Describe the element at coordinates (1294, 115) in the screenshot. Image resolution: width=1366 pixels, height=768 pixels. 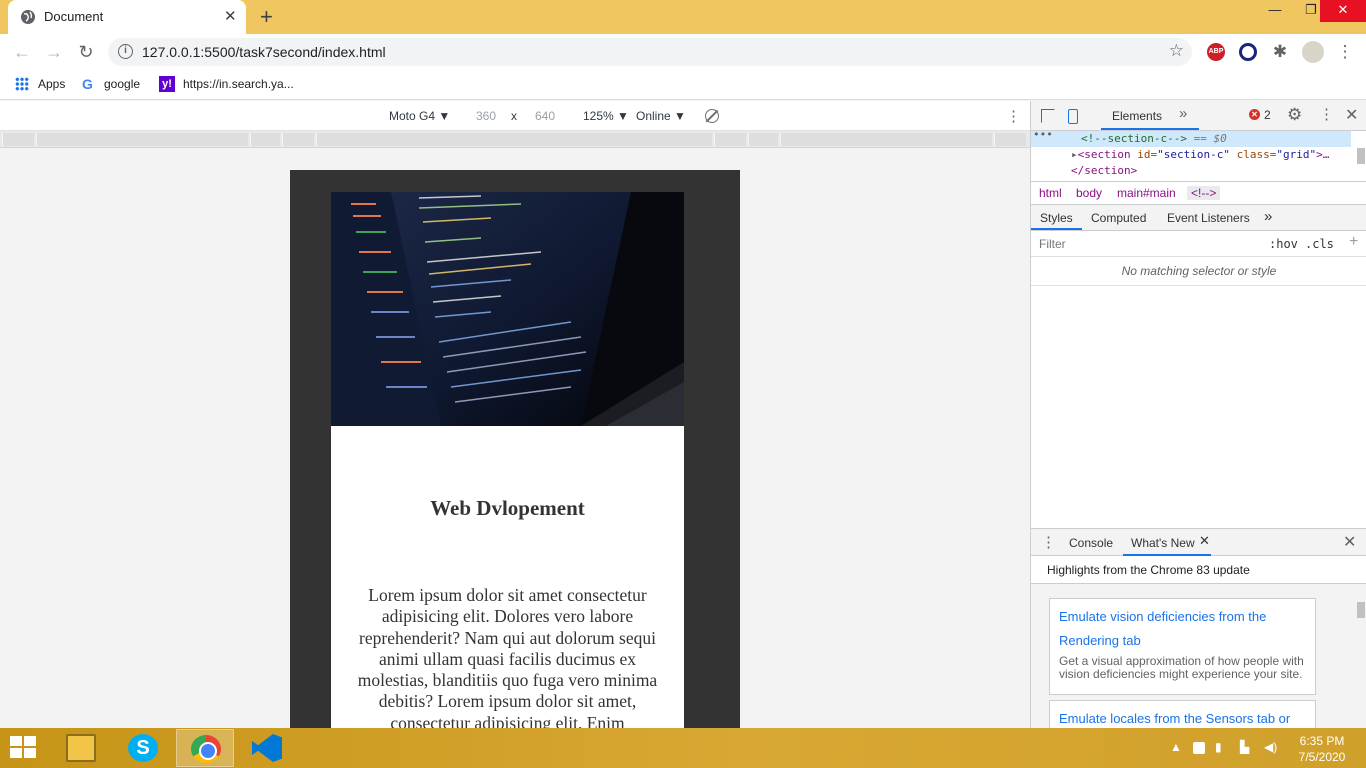
I see `settings-gear-icon: ⚙` at that location.